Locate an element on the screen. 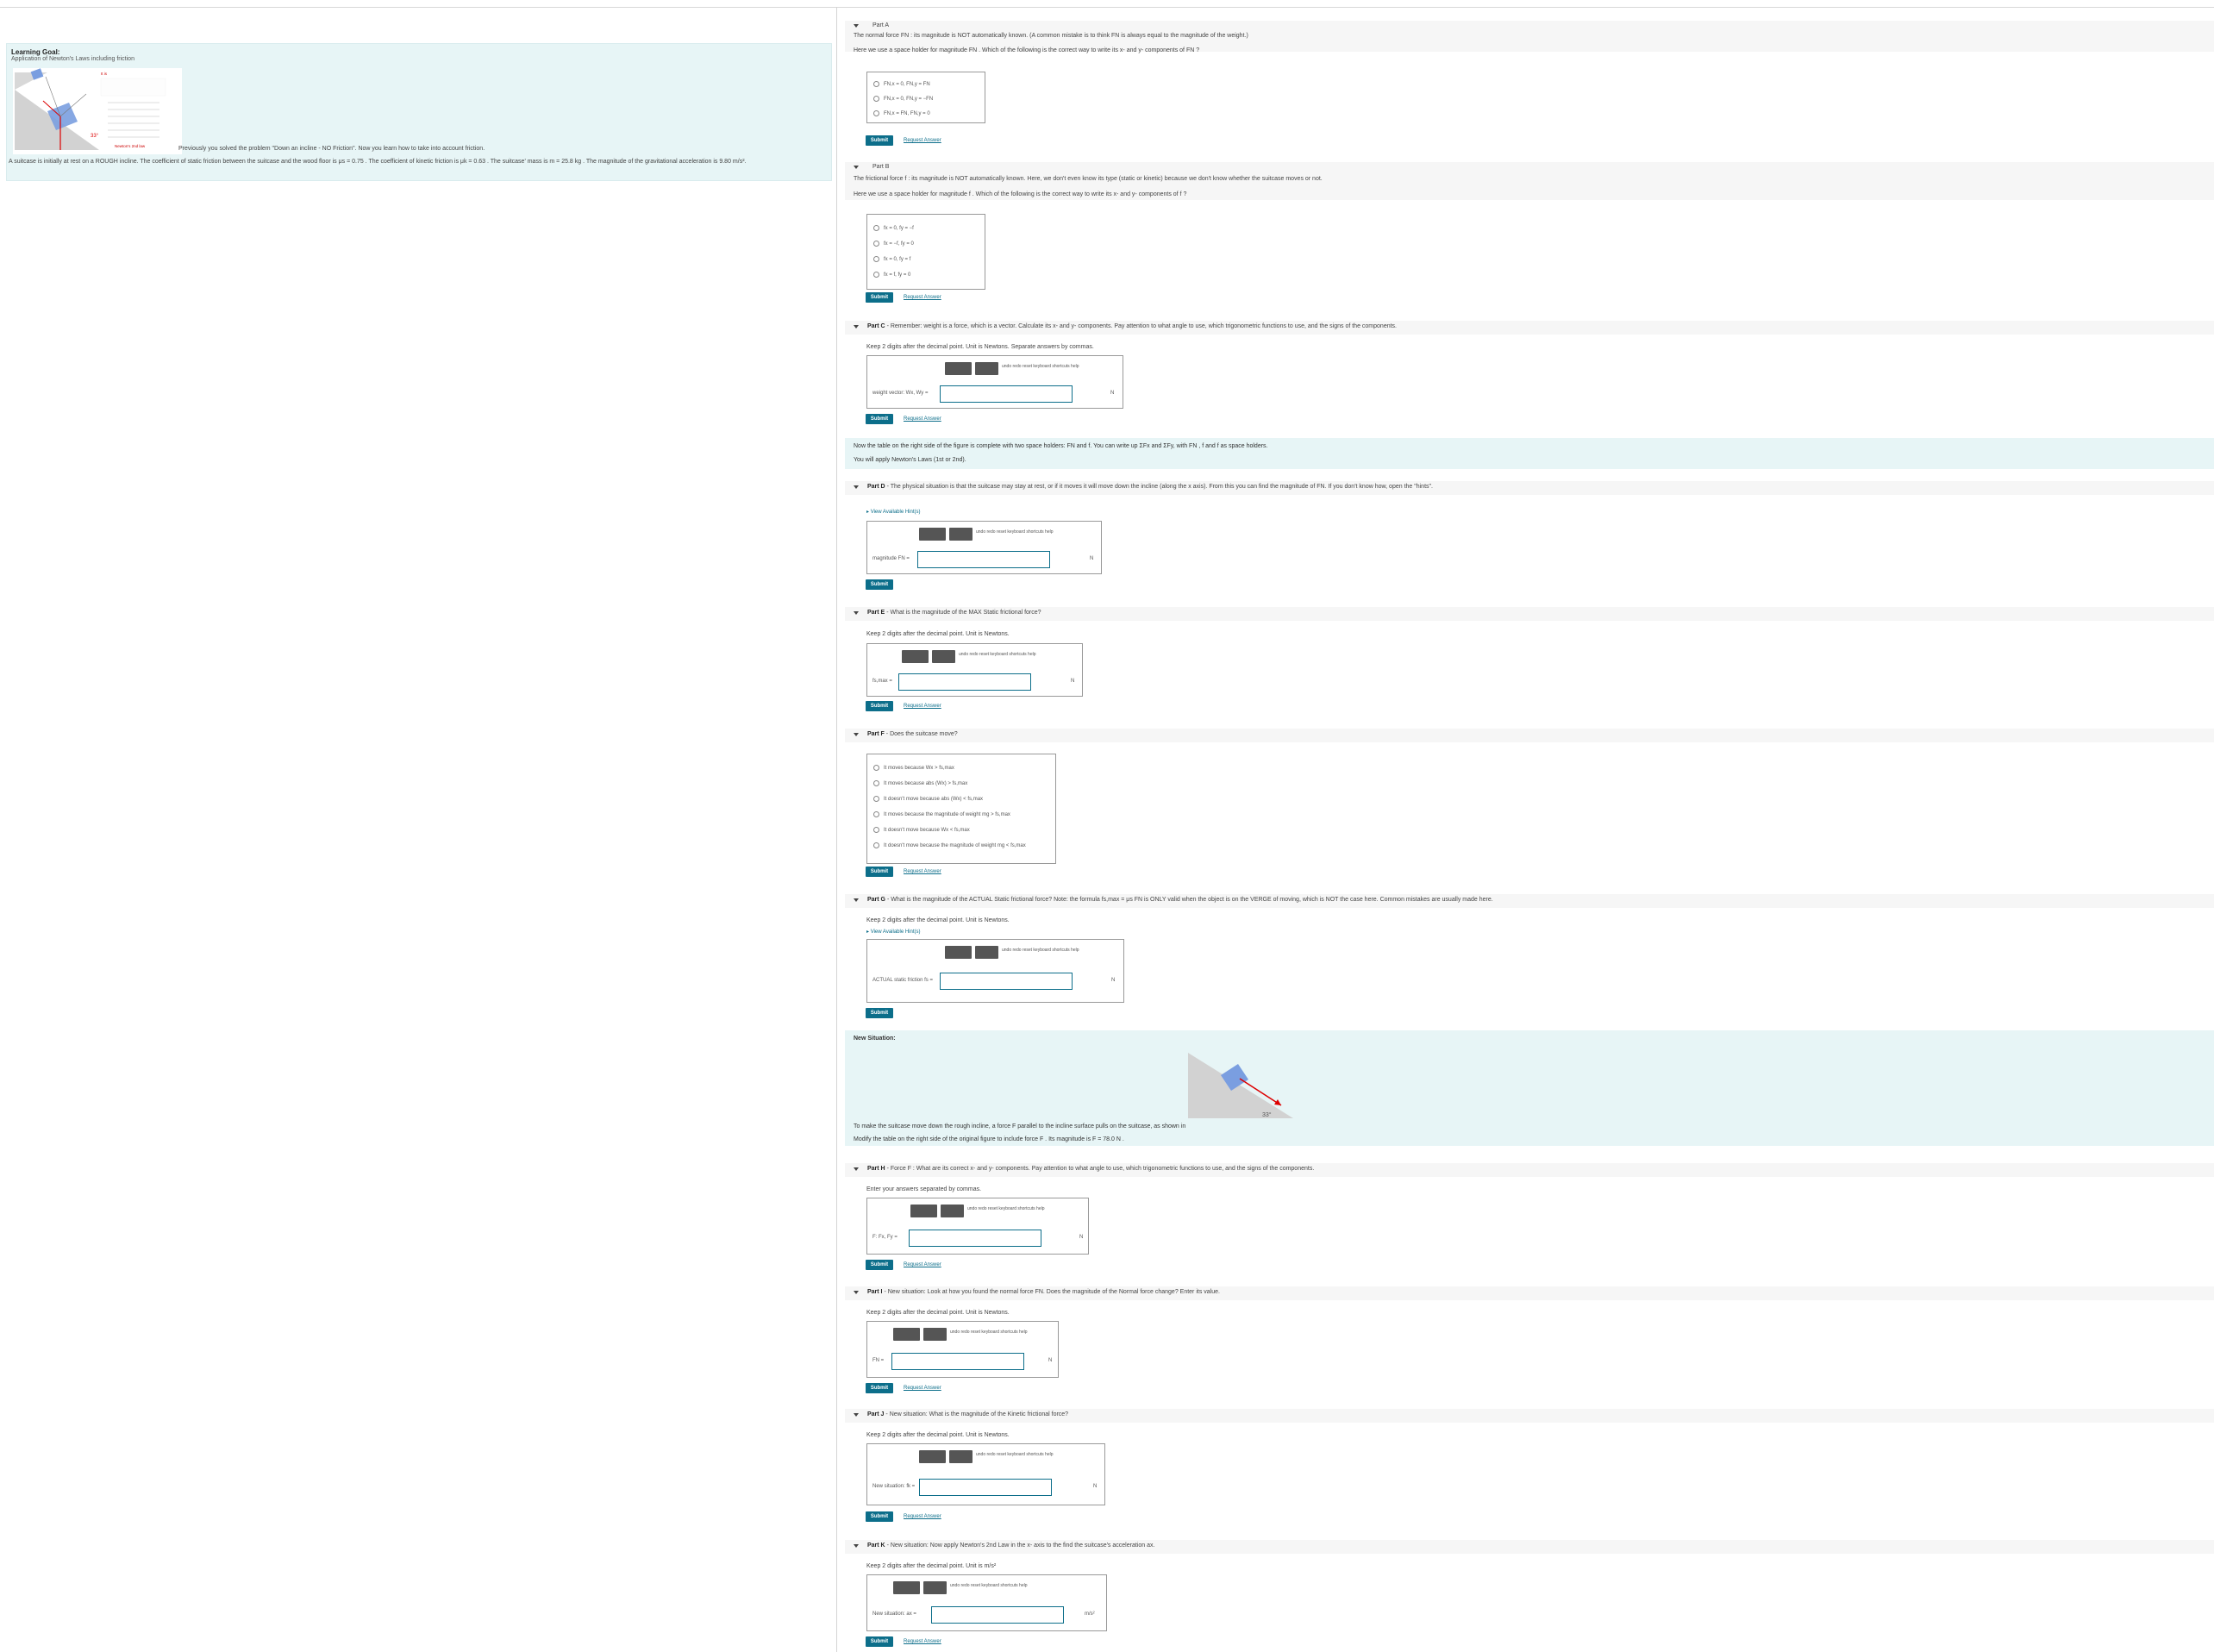 The height and width of the screenshot is (1652, 2214). part-f-request-answer-link: Request Answer is located at coordinates (922, 871).